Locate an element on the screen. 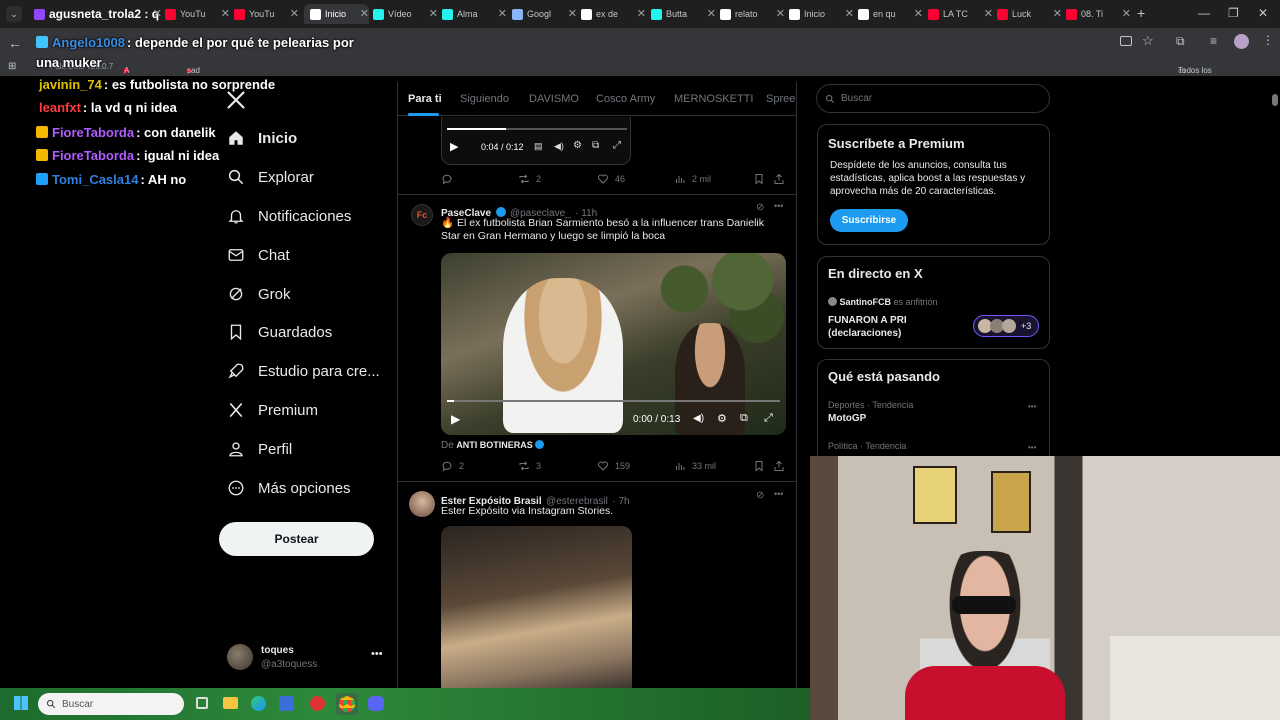 Image resolution: width=1280 pixels, height=720 pixels. page-scrollbar is located at coordinates (1275, 269).